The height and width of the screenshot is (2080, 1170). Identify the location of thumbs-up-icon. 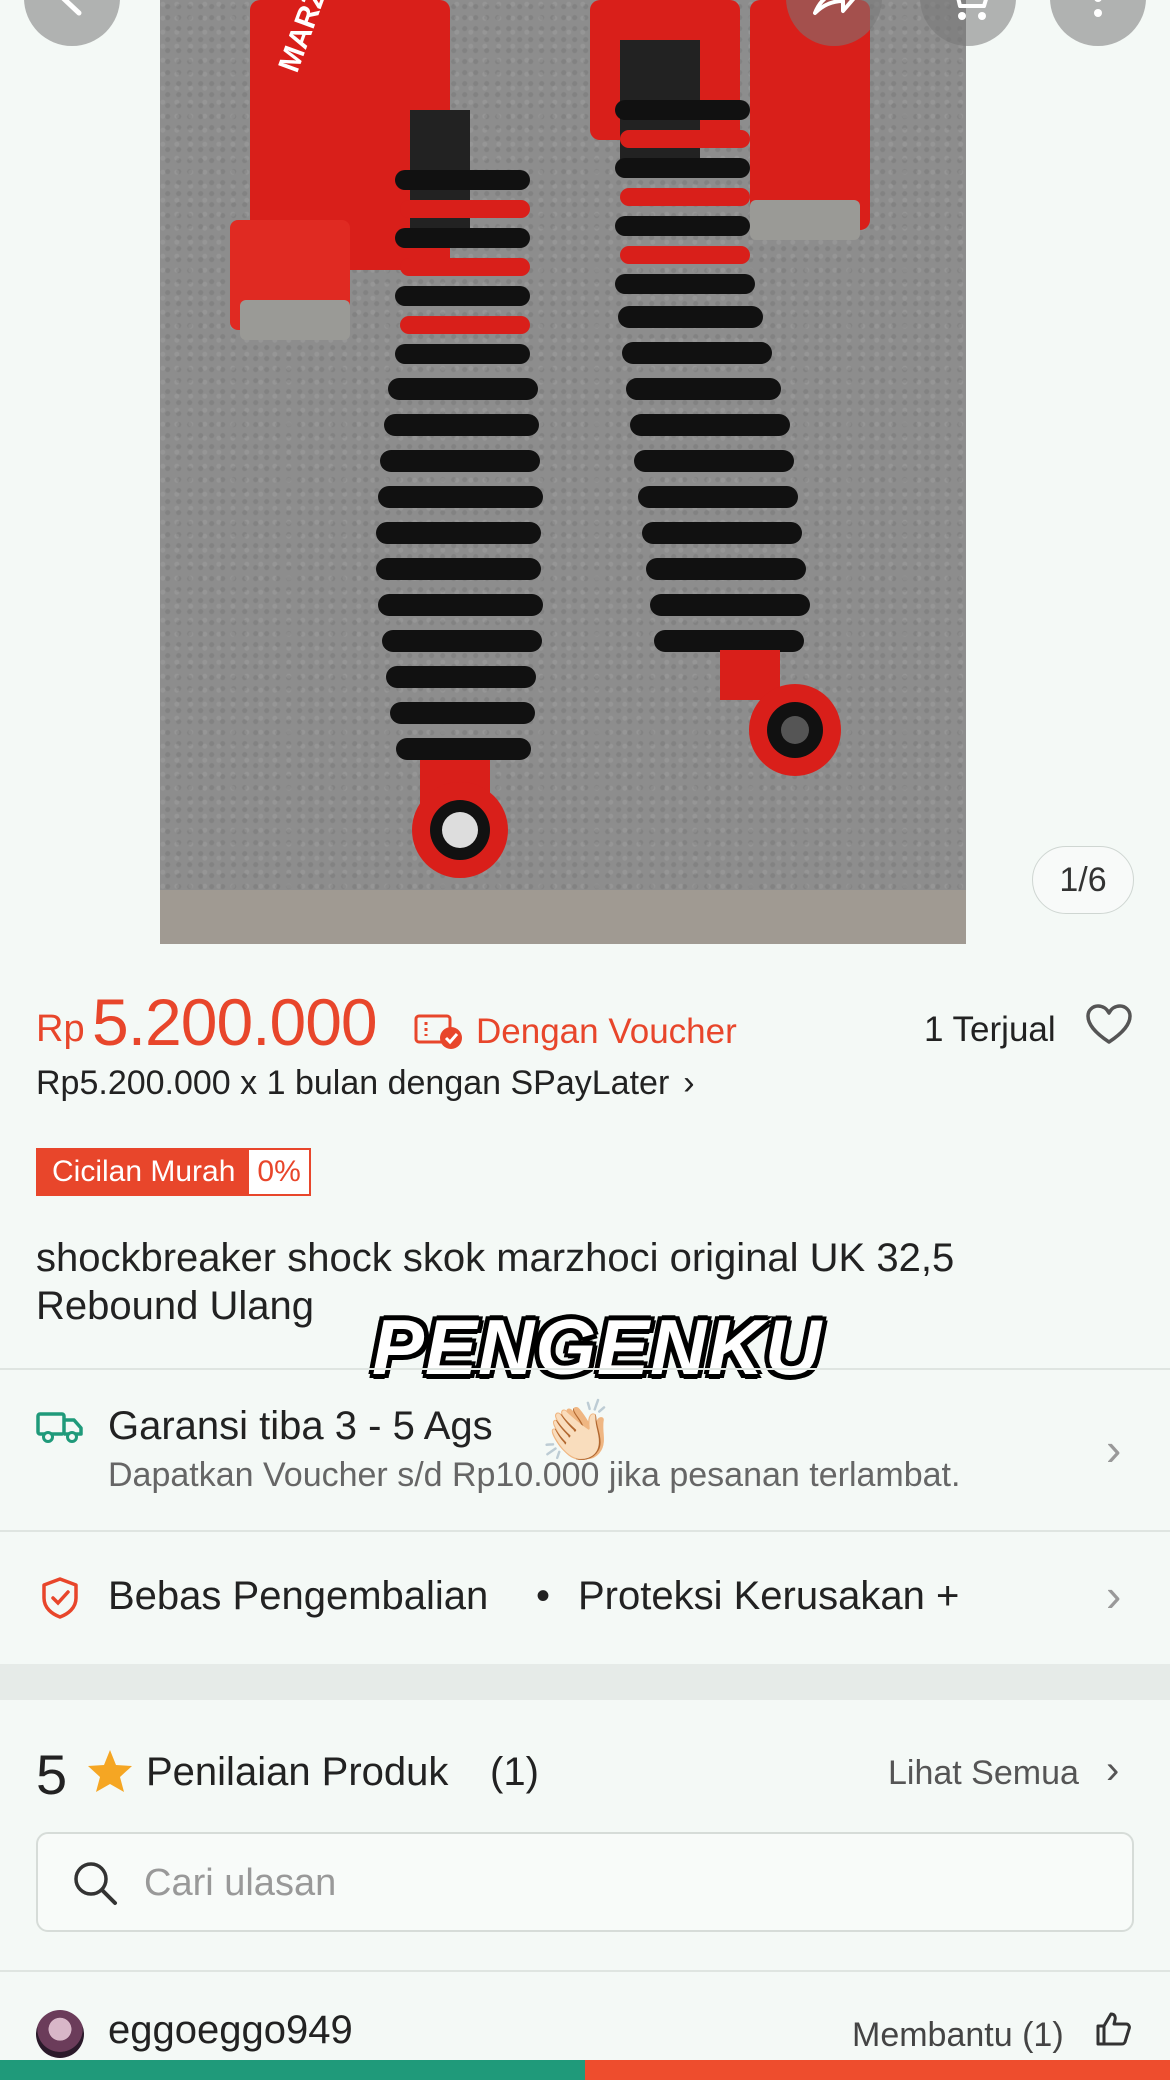
(1113, 2031).